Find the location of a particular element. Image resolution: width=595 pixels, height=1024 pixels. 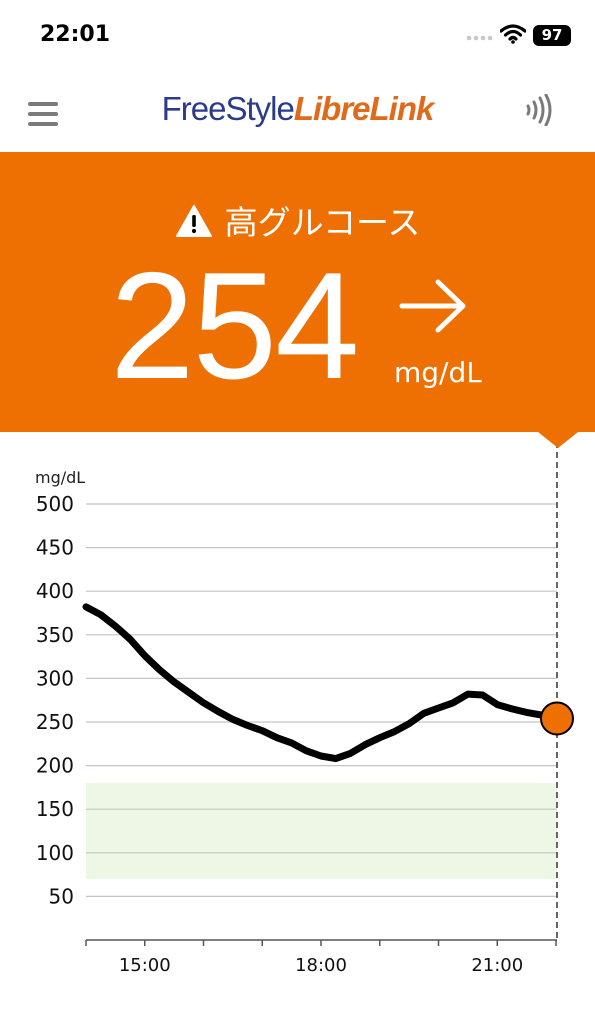

y-tick-label: 450 is located at coordinates (55, 548).